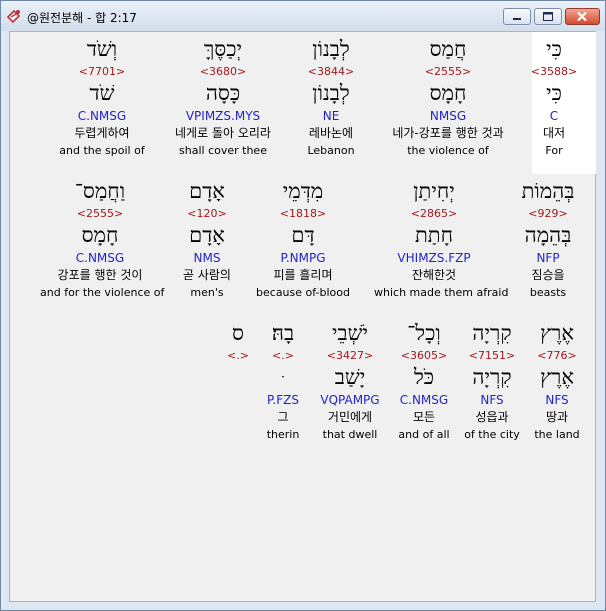 This screenshot has height=611, width=606. Describe the element at coordinates (207, 275) in the screenshot. I see `korean-gloss: 곧 사람의` at that location.